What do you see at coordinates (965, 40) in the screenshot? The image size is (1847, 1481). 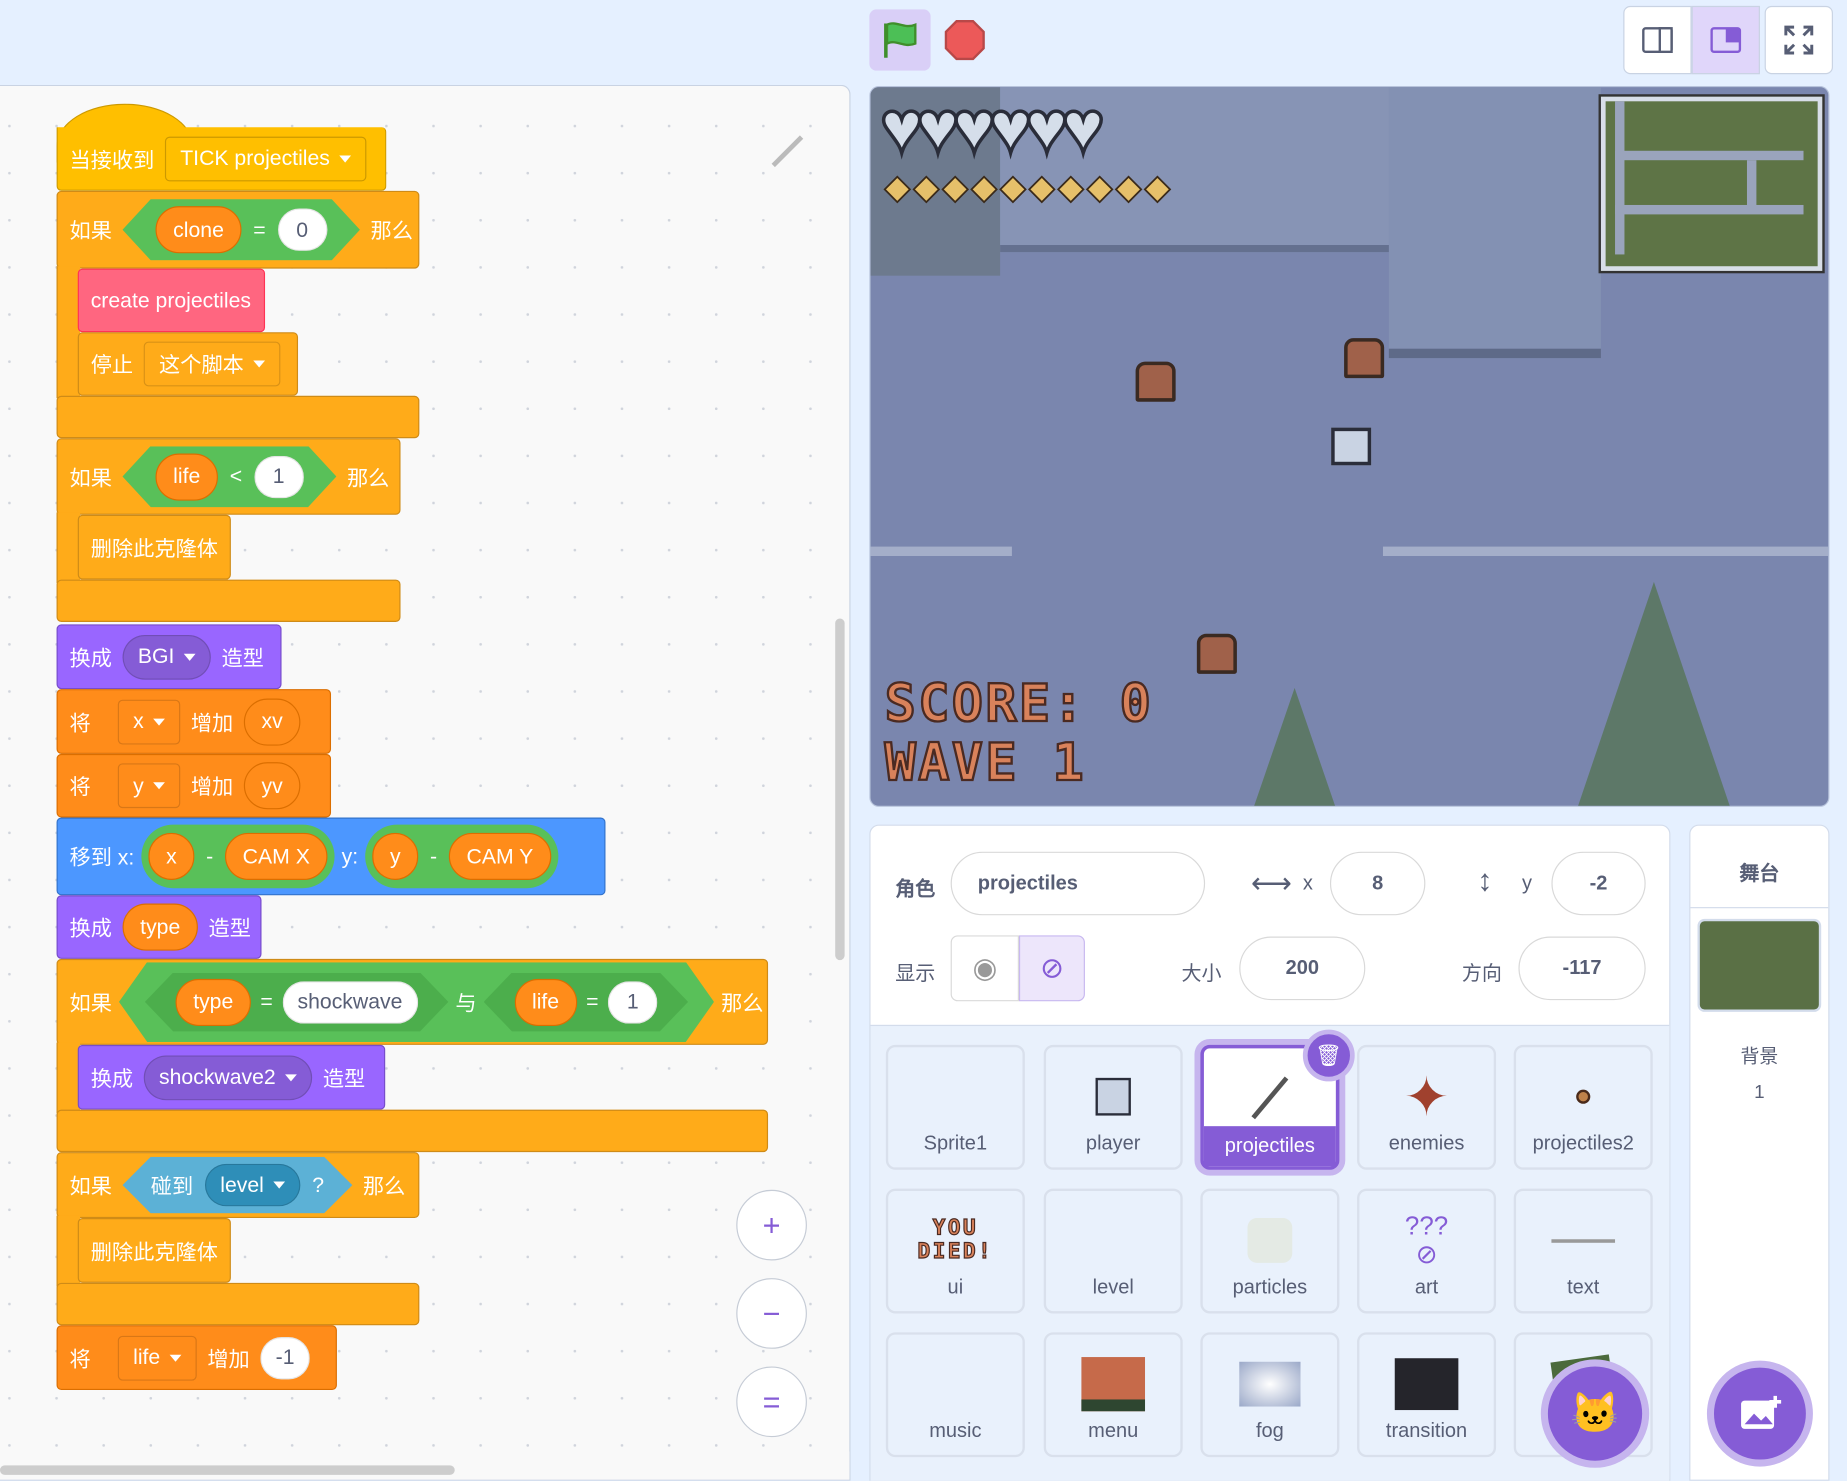 I see `stop-button` at bounding box center [965, 40].